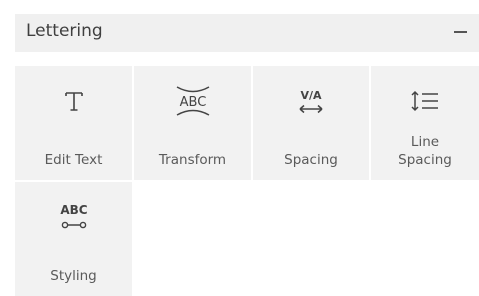  I want to click on line-spacing-button: Line Spacing, so click(425, 123).